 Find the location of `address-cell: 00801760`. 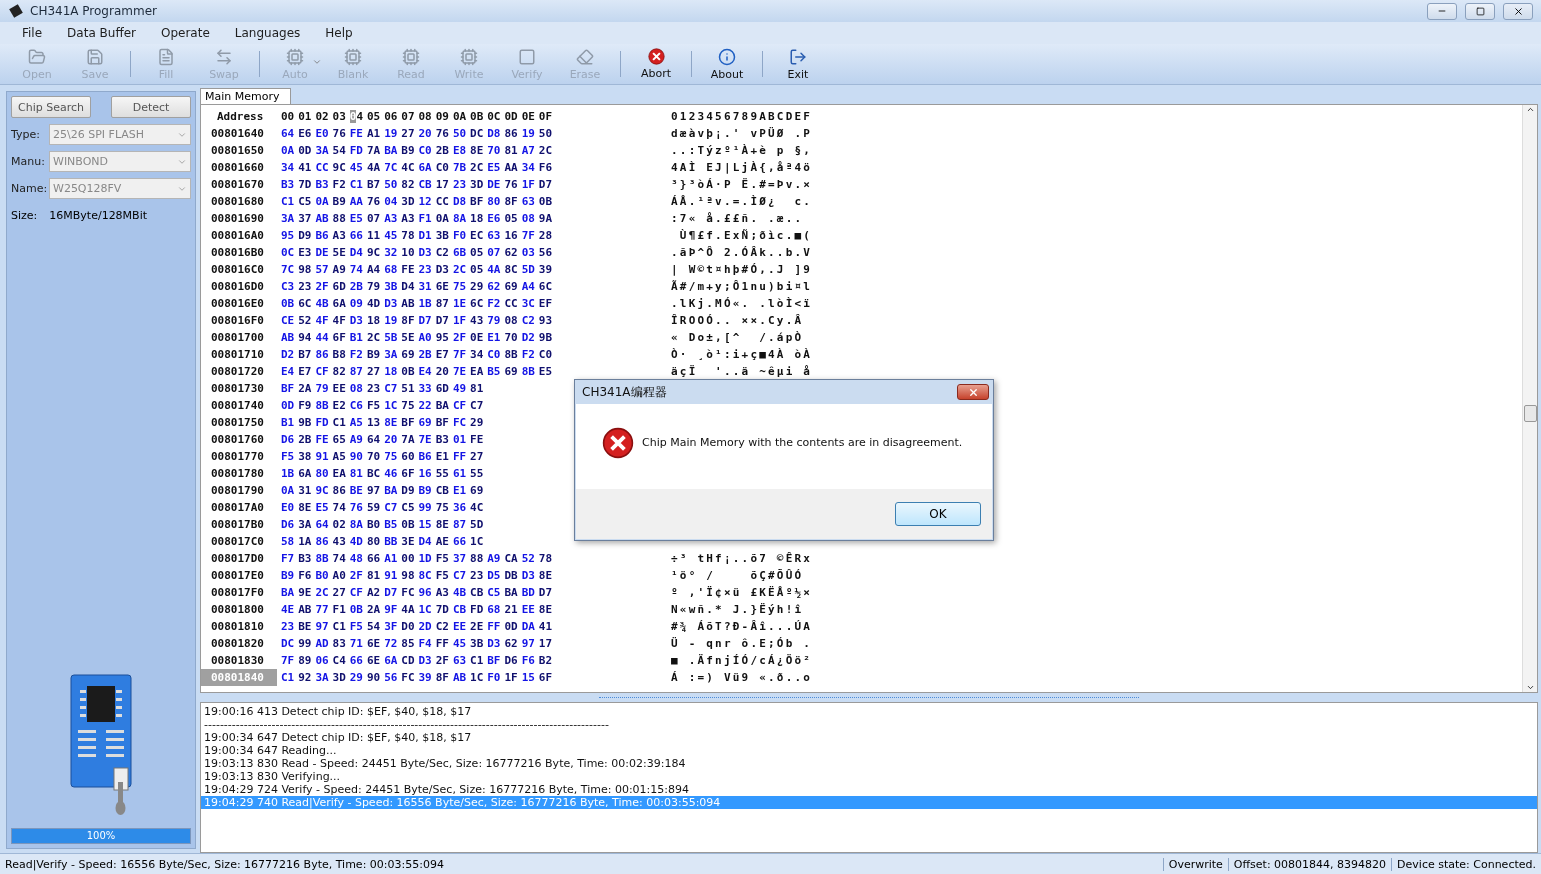

address-cell: 00801760 is located at coordinates (239, 439).